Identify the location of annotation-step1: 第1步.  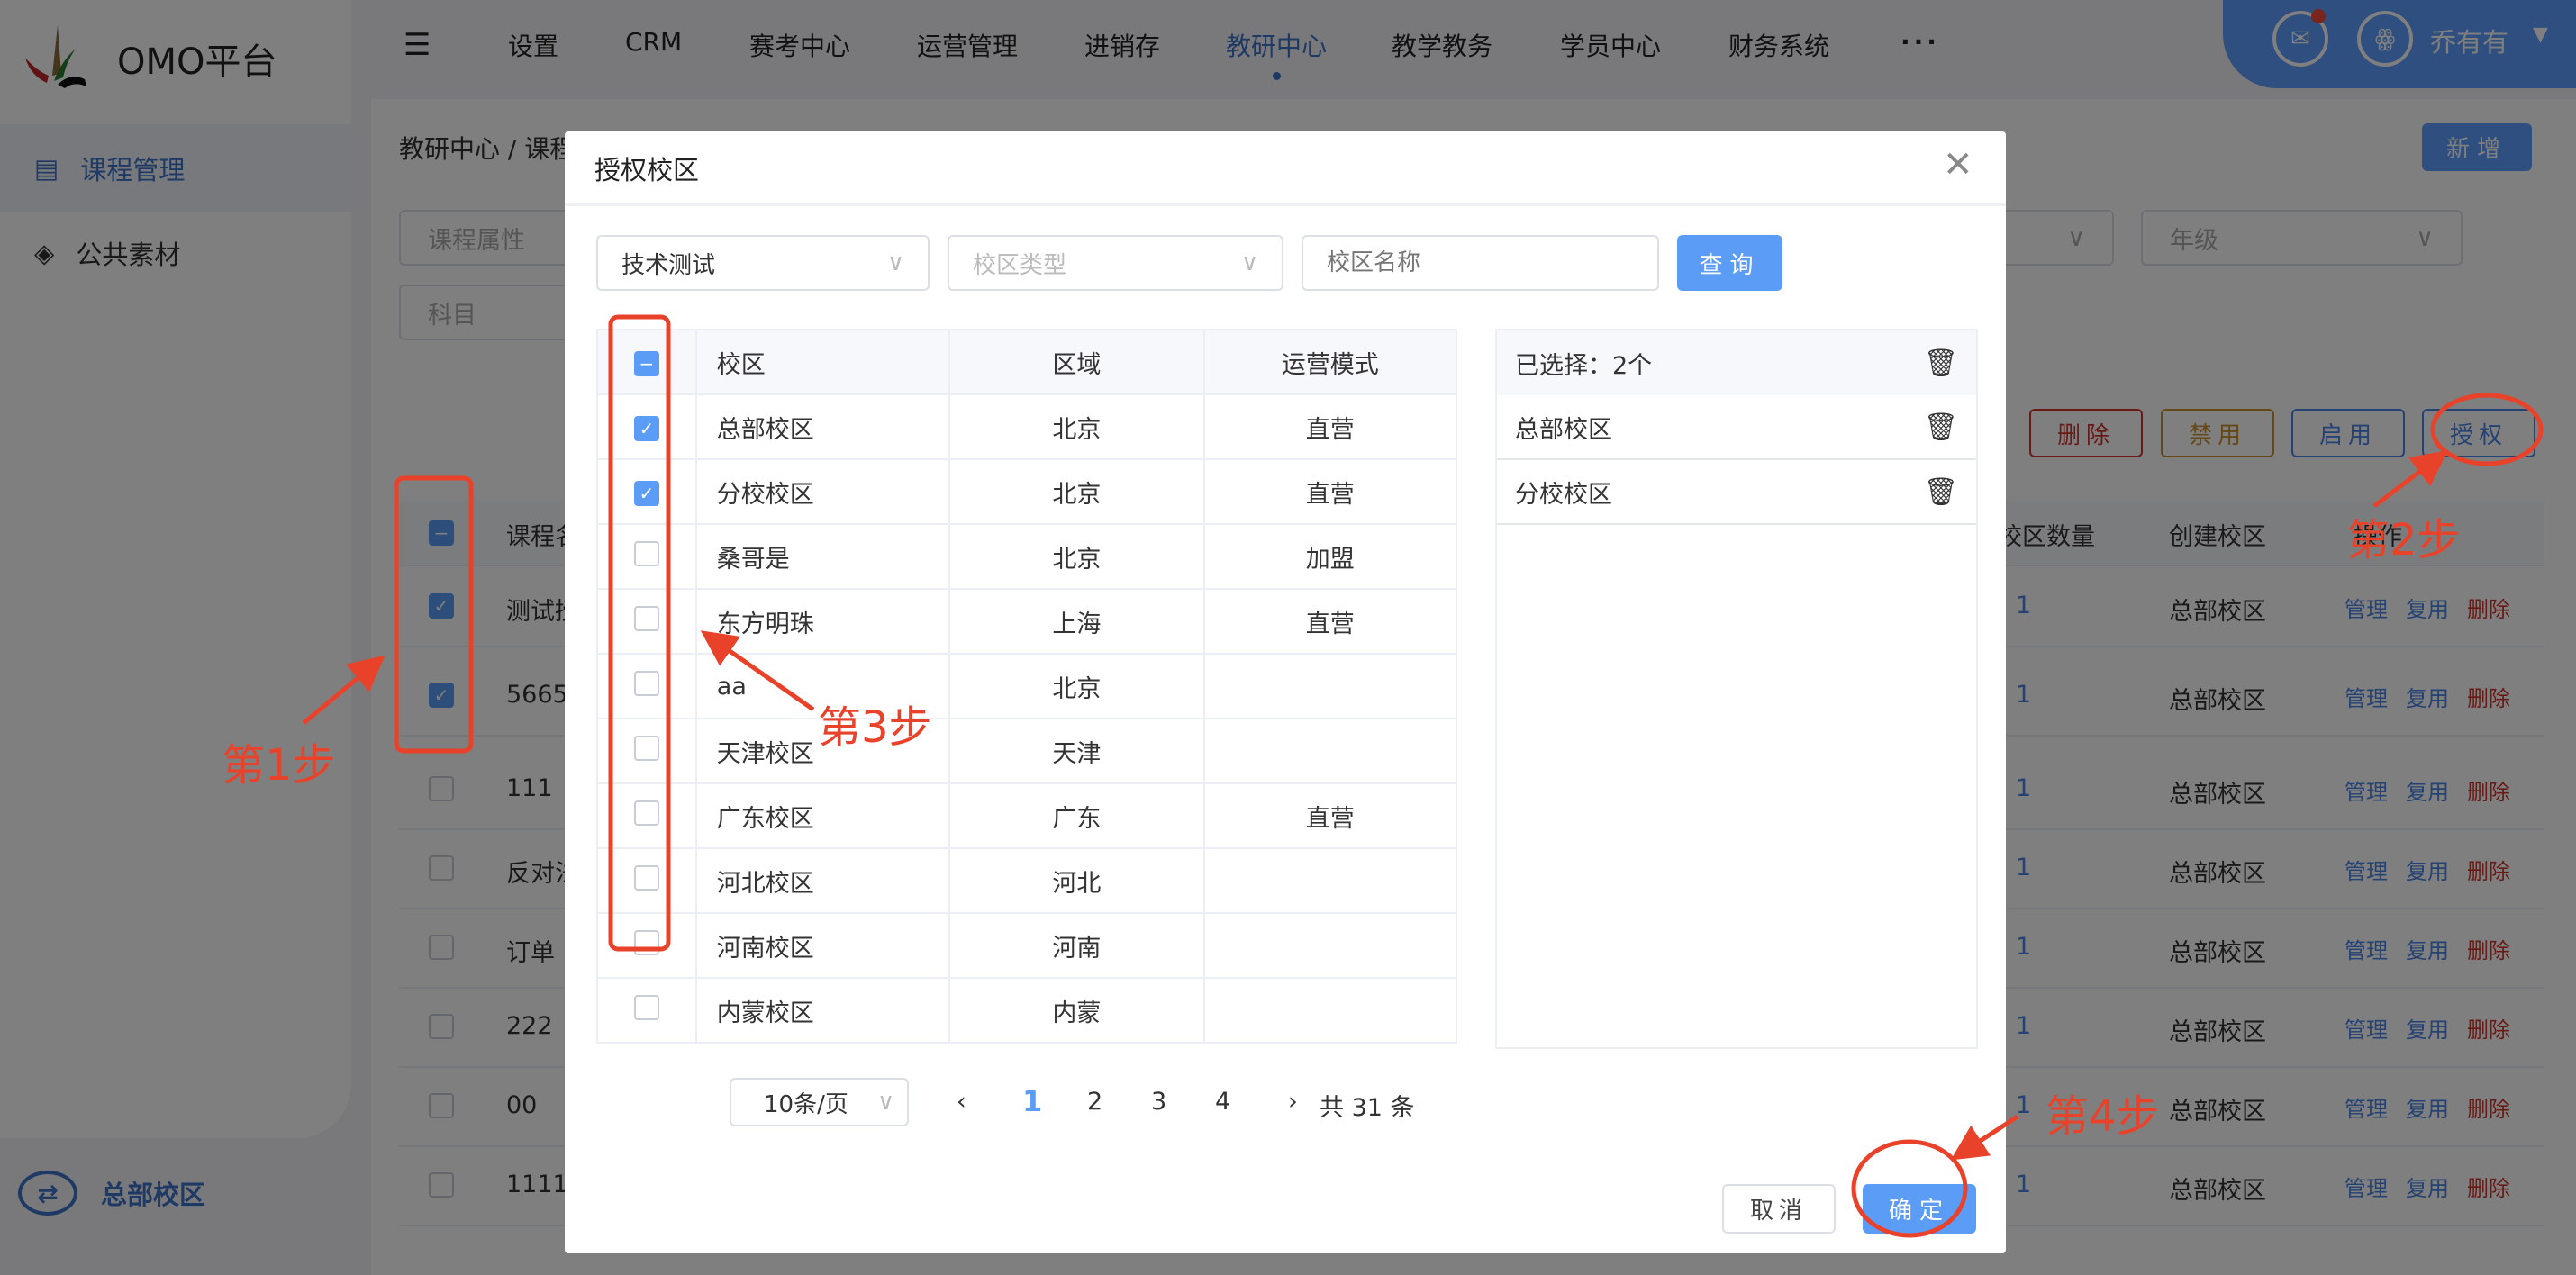
(279, 765).